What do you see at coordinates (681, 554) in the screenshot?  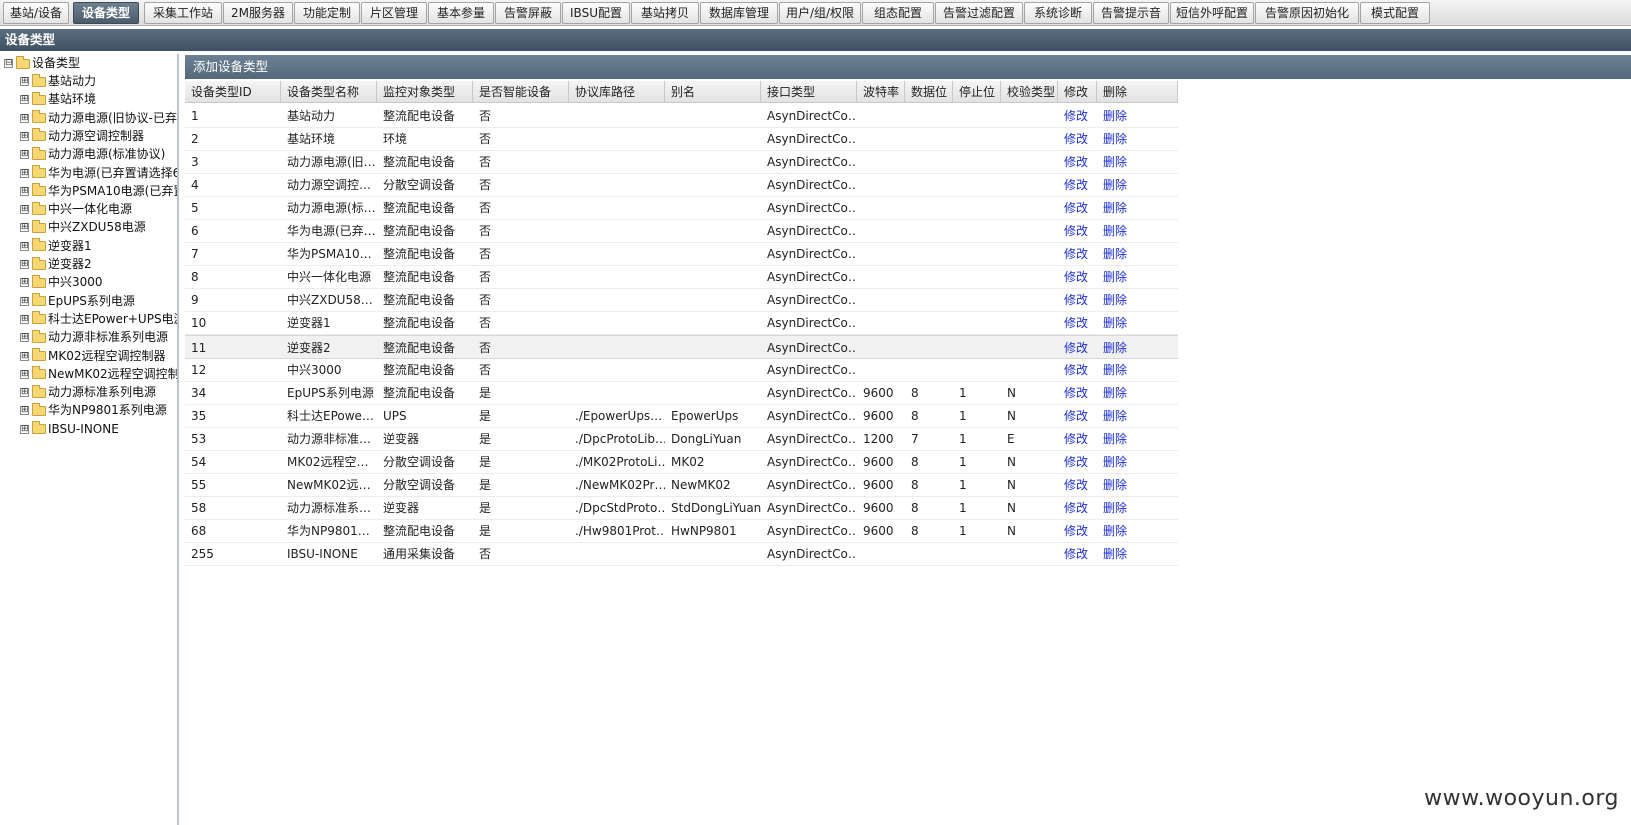 I see `table-row: 255 IBSU-INONE 通用采集设备 否 AsynDirectCo… 修改 删除` at bounding box center [681, 554].